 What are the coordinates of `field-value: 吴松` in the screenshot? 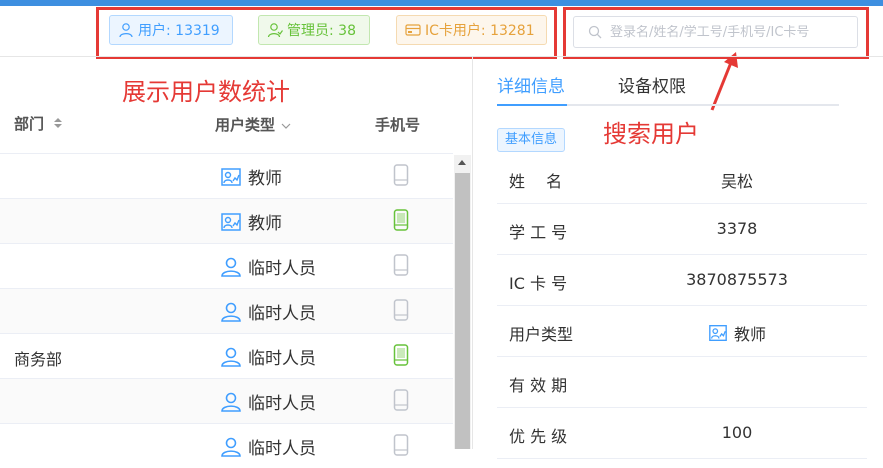 It's located at (736, 181).